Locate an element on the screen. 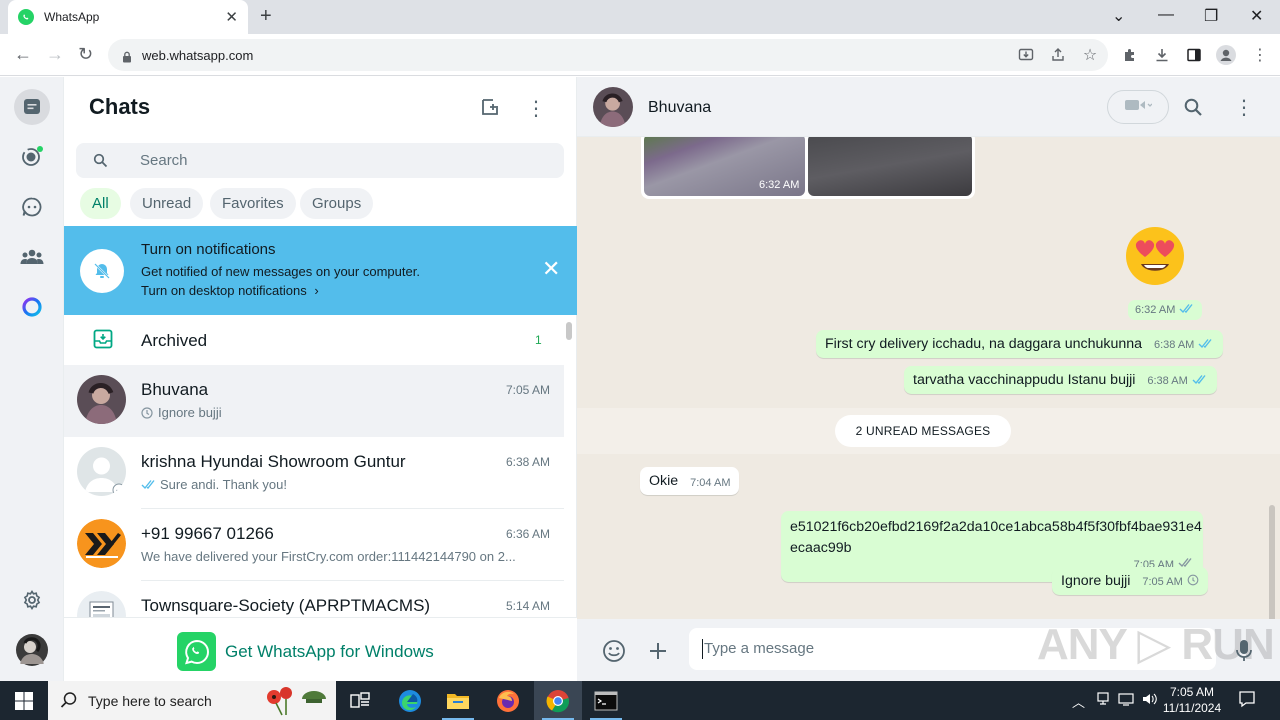  notifications-center-icon is located at coordinates (1247, 700).